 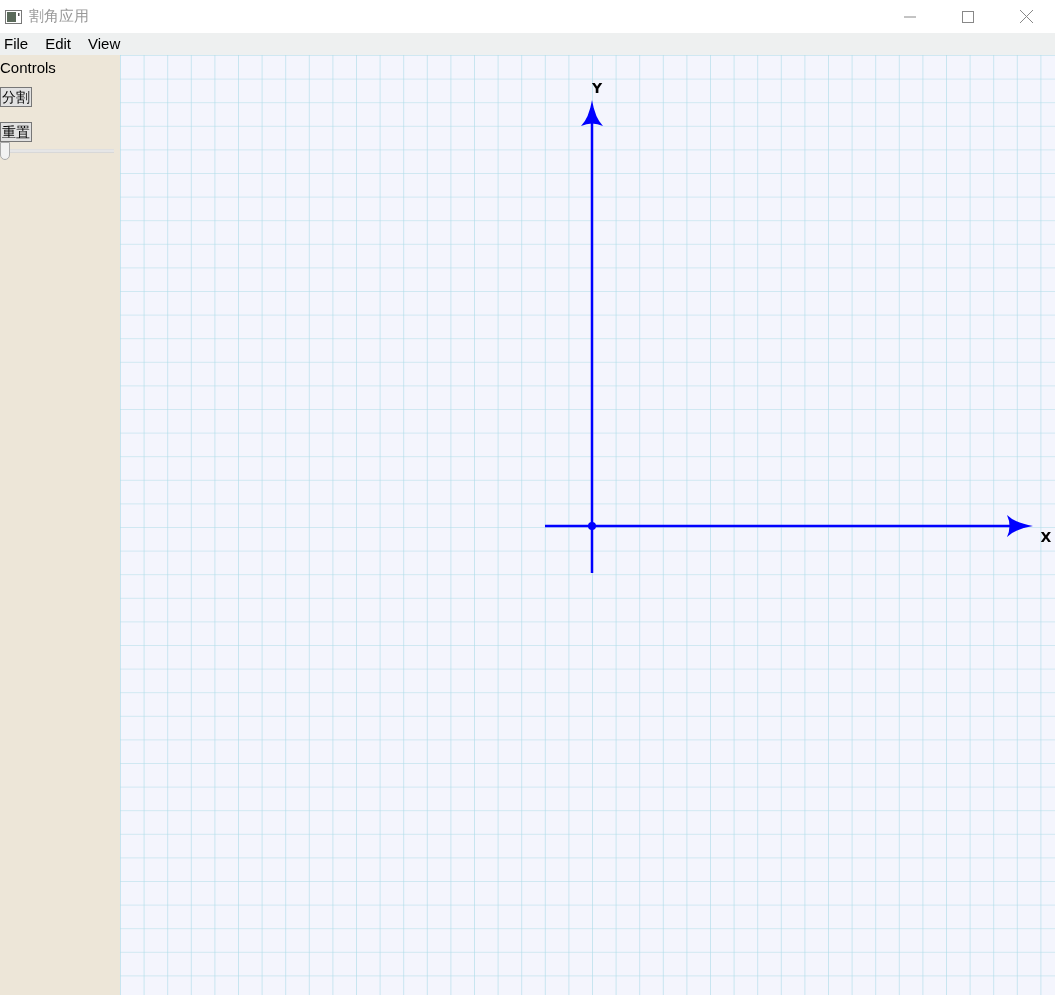 I want to click on slider-thumb, so click(x=5, y=151).